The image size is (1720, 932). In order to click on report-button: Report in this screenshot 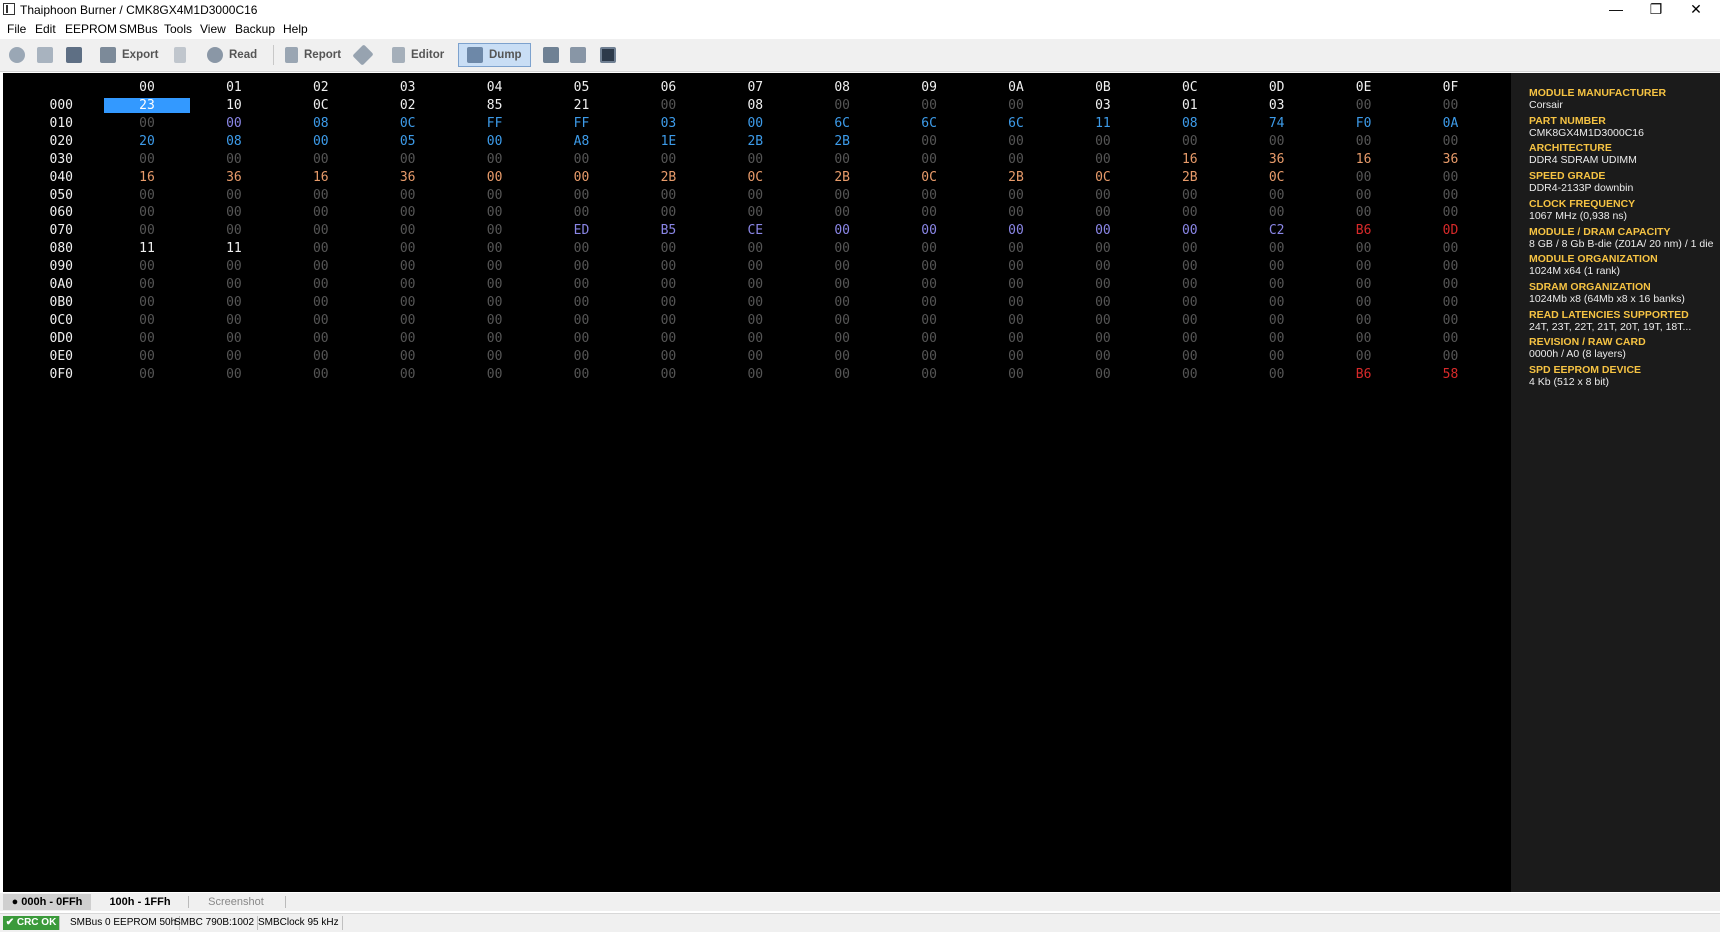, I will do `click(313, 55)`.